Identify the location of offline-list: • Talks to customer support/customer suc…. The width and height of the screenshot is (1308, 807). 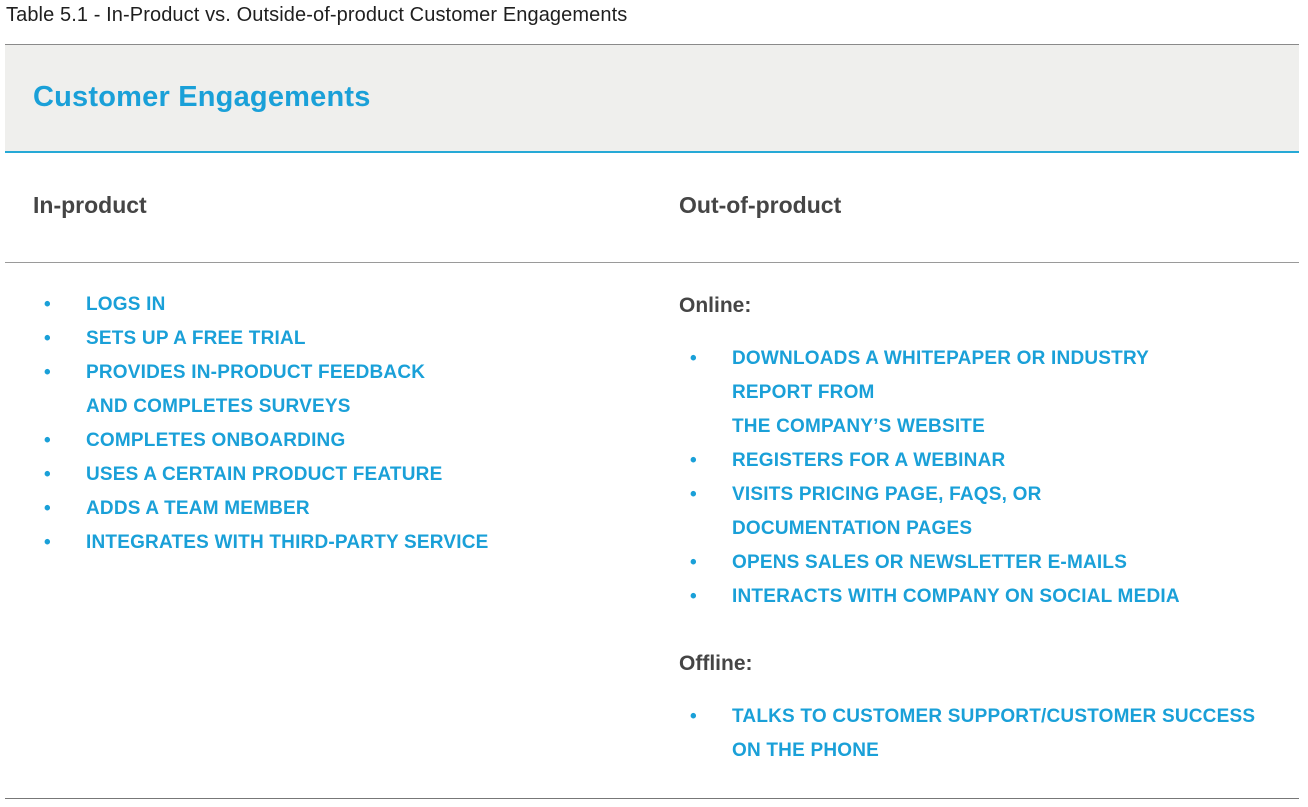
(979, 734).